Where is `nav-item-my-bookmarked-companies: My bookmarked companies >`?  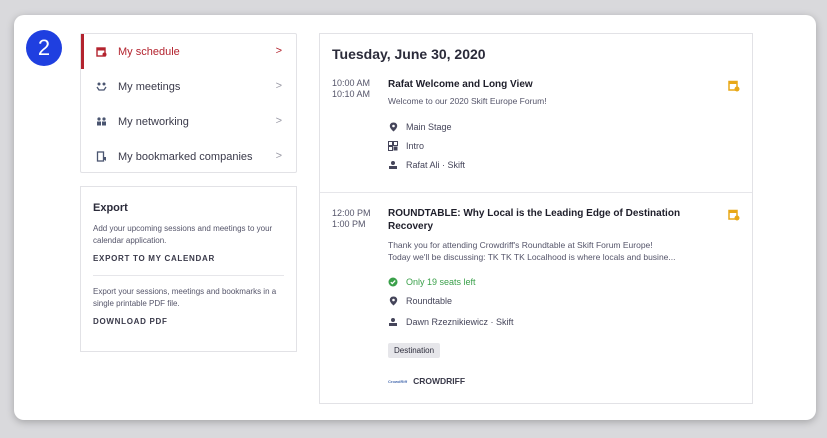 nav-item-my-bookmarked-companies: My bookmarked companies > is located at coordinates (188, 156).